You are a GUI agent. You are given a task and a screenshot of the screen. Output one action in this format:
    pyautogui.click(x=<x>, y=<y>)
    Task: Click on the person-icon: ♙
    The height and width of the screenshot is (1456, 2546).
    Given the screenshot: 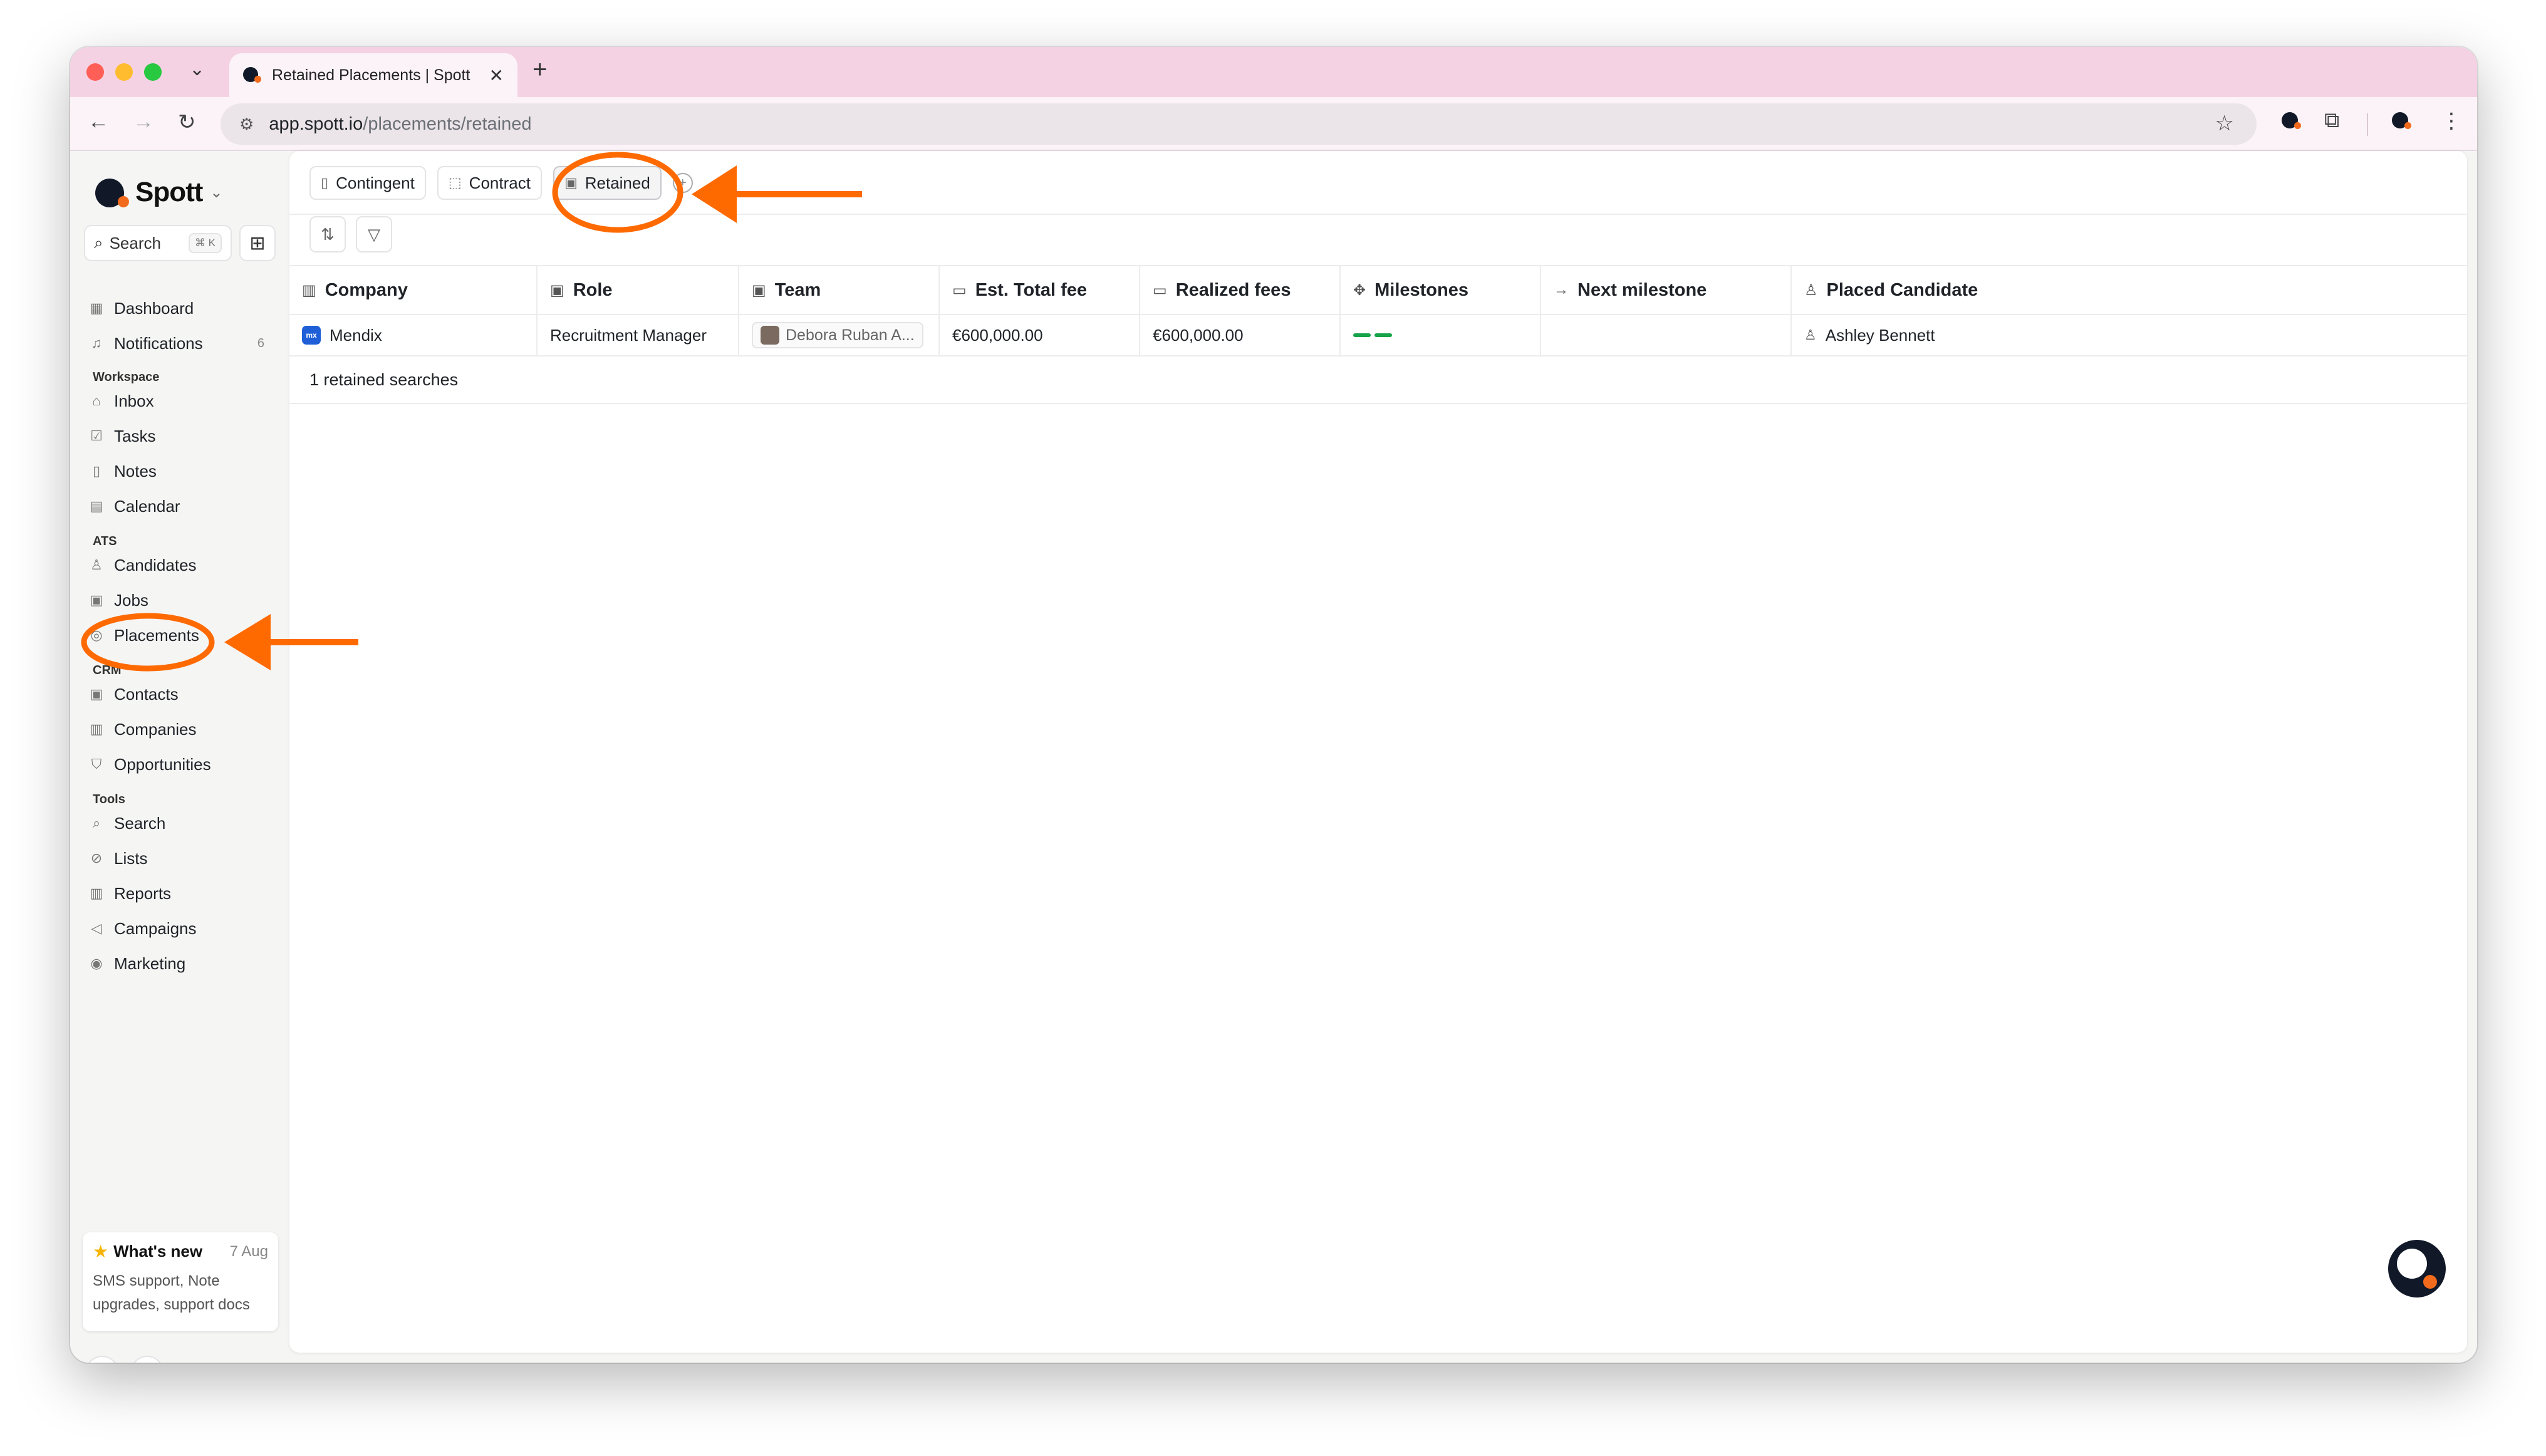 What is the action you would take?
    pyautogui.click(x=96, y=565)
    